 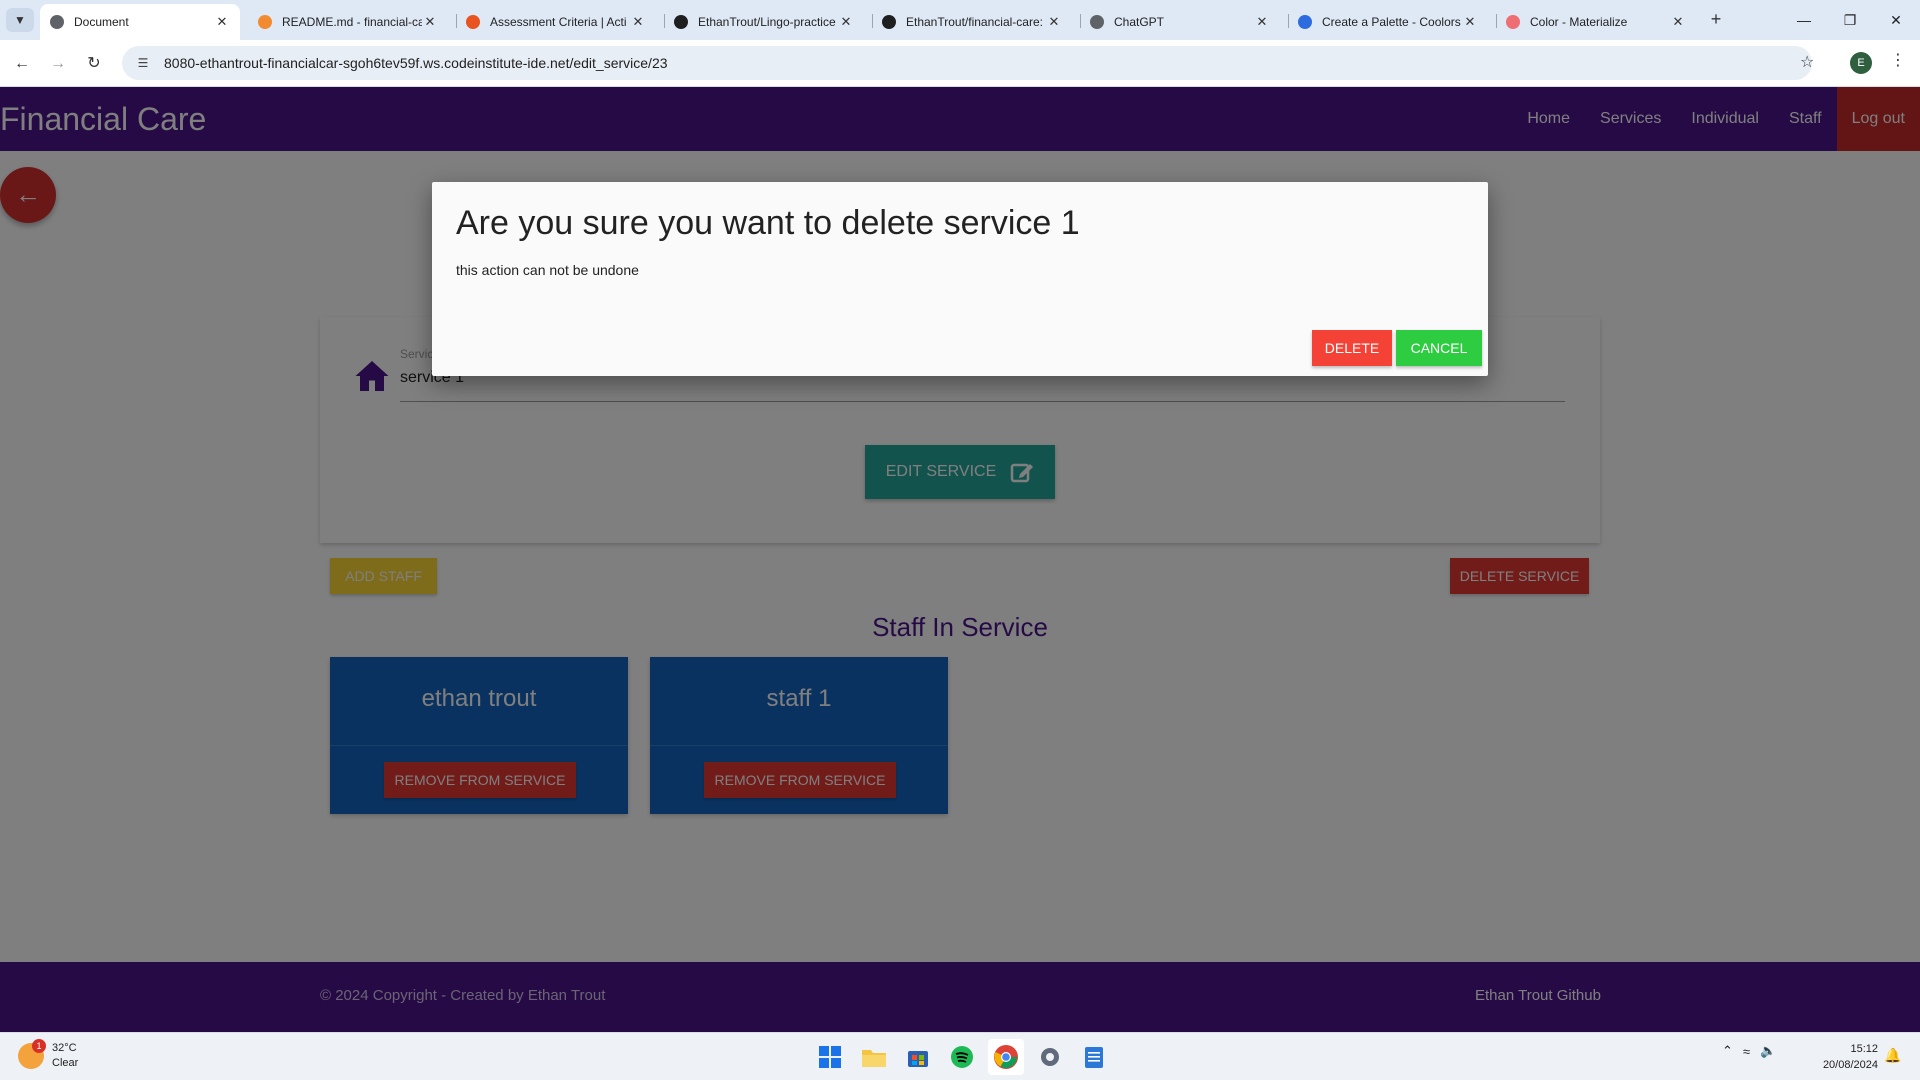 What do you see at coordinates (874, 1057) in the screenshot?
I see `file-explorer-icon` at bounding box center [874, 1057].